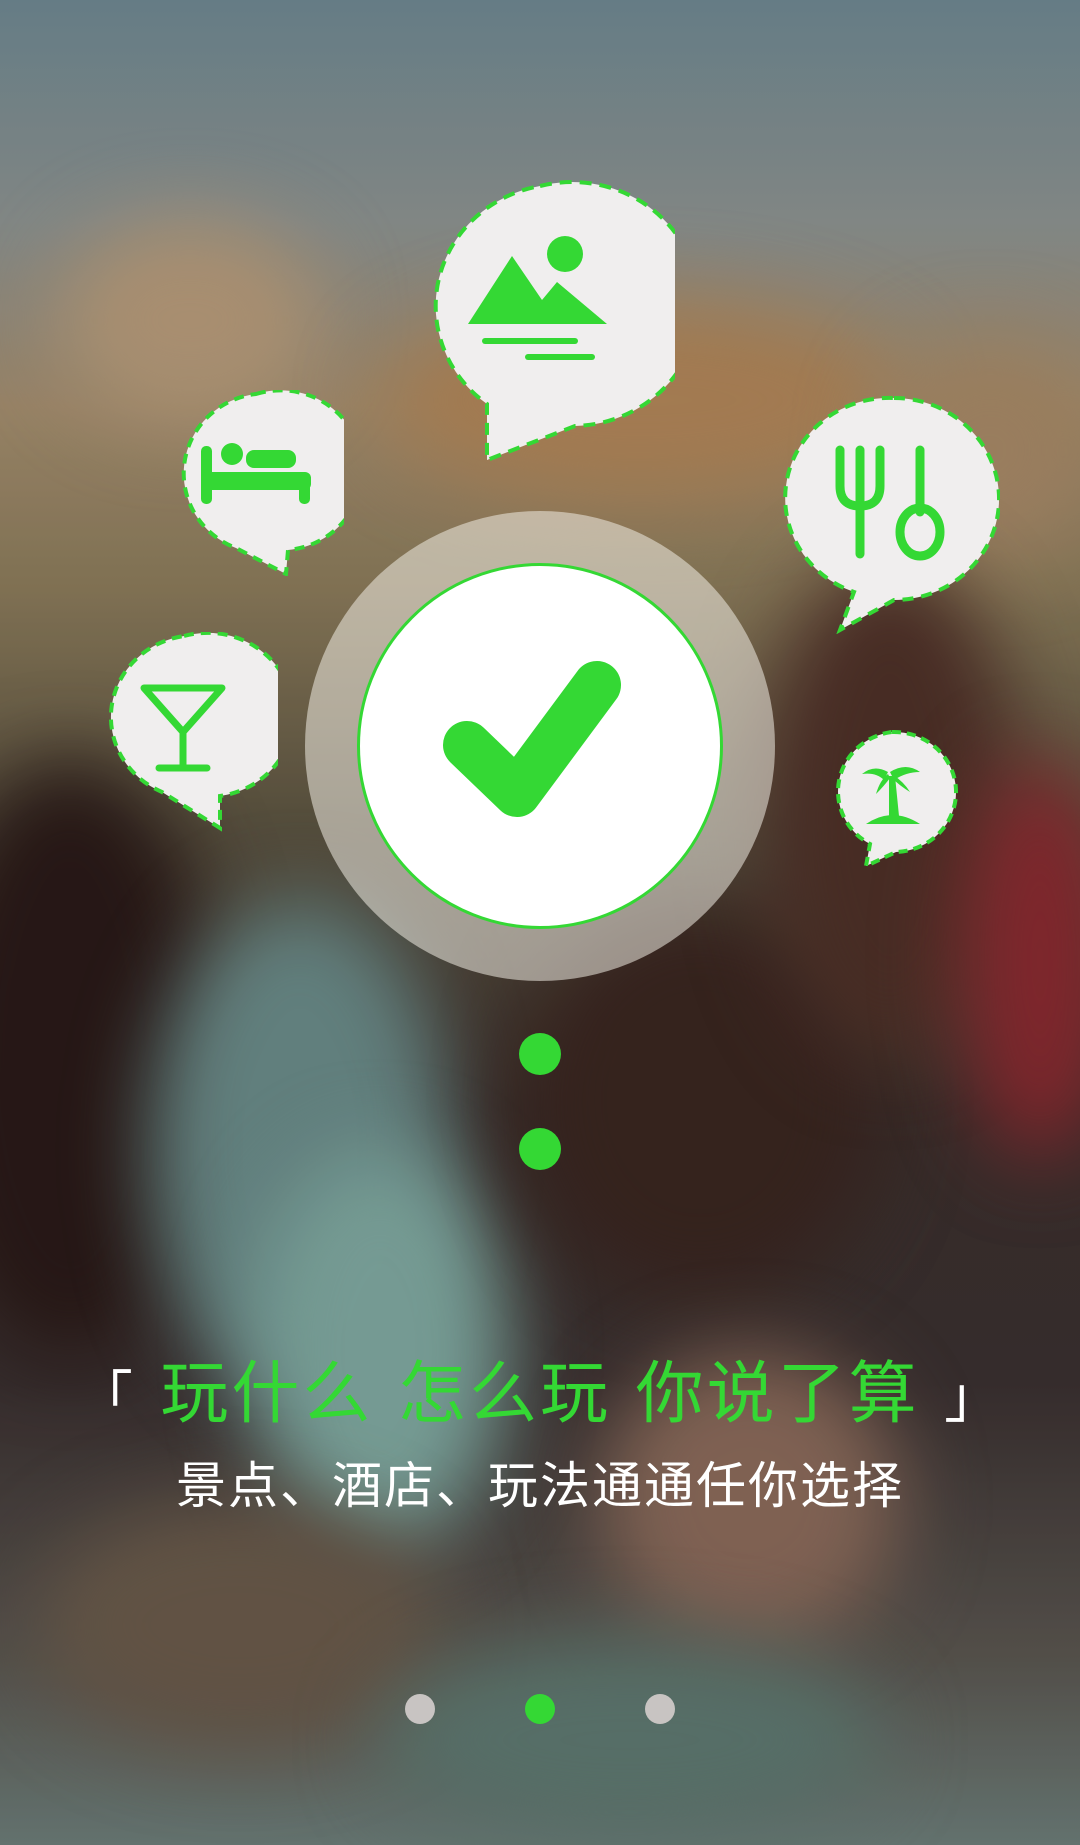 This screenshot has width=1080, height=1845. I want to click on dining-bubble, so click(887, 514).